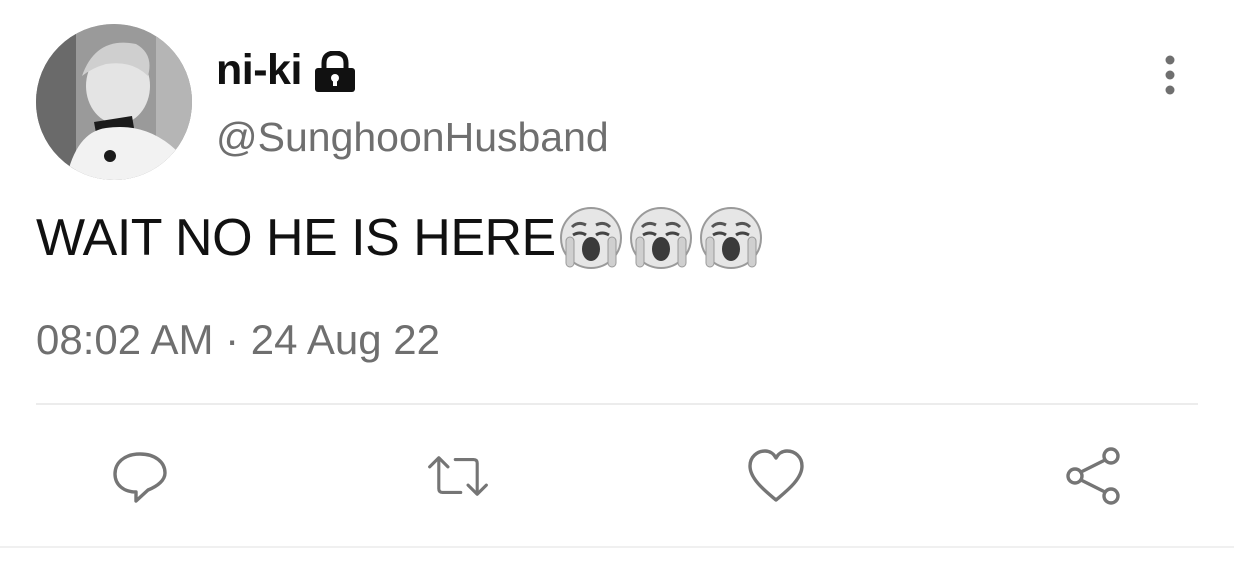  I want to click on avatar, so click(114, 102).